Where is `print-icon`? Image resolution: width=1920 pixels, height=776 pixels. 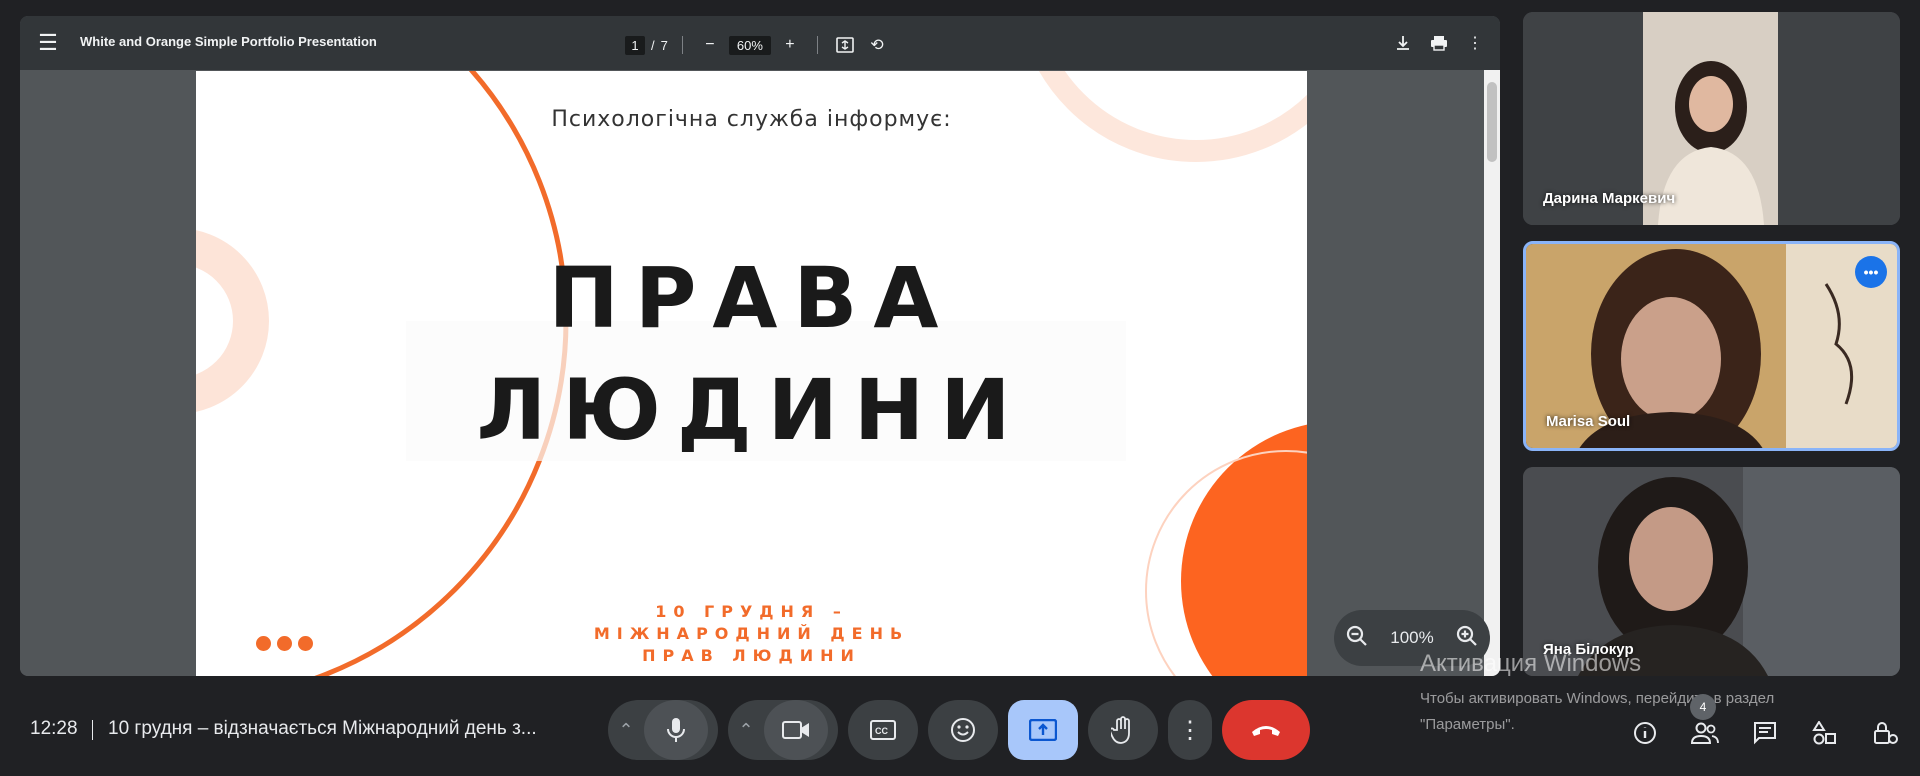 print-icon is located at coordinates (1439, 43).